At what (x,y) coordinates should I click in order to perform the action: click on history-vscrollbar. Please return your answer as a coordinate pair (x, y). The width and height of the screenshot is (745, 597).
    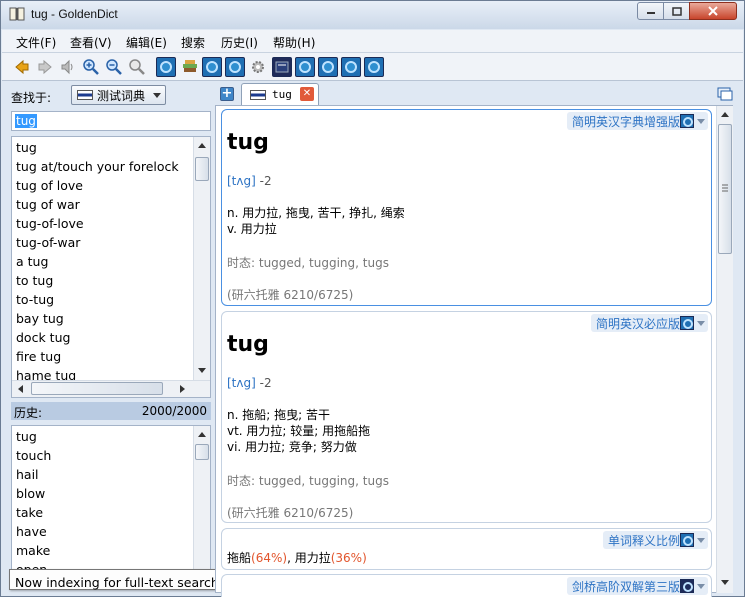
    Looking at the image, I should click on (201, 497).